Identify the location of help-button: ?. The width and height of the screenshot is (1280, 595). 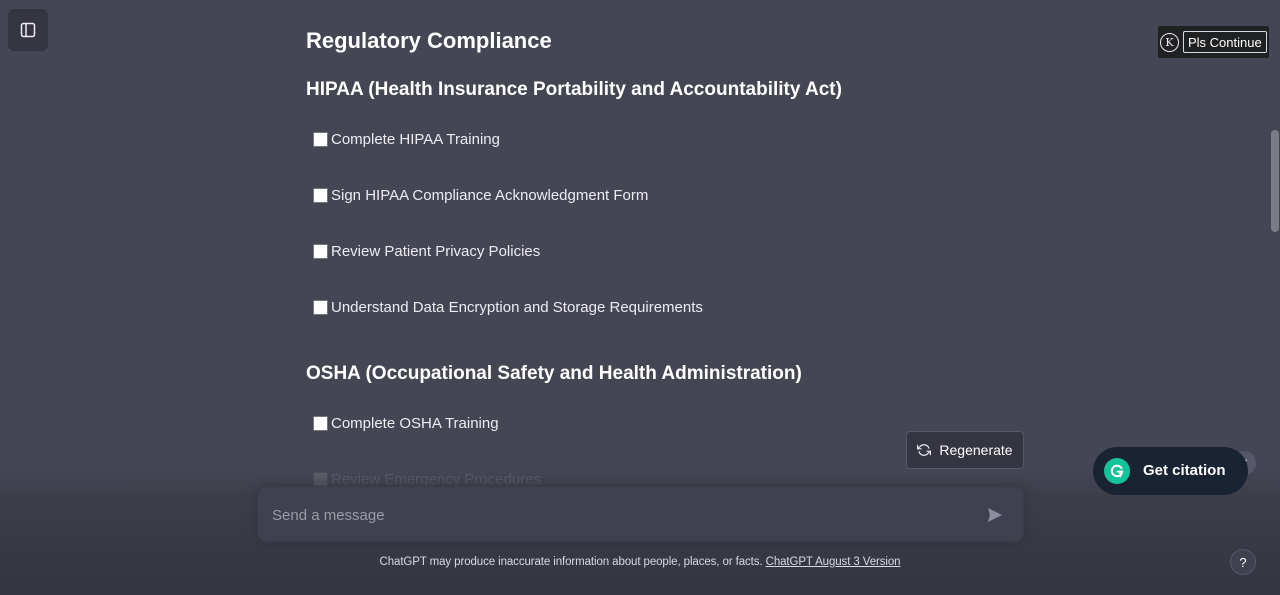
(1243, 562).